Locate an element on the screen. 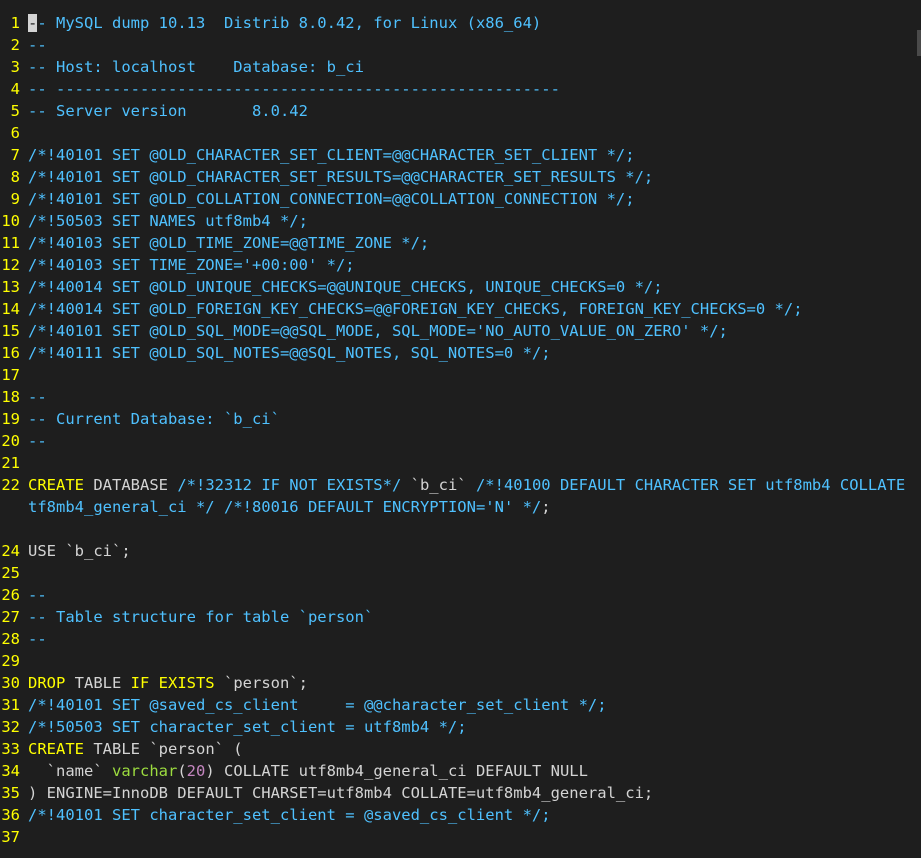 The image size is (921, 858). code-token: /*!40103 SET TIME_ZONE='+00:00' */; is located at coordinates (191, 265).